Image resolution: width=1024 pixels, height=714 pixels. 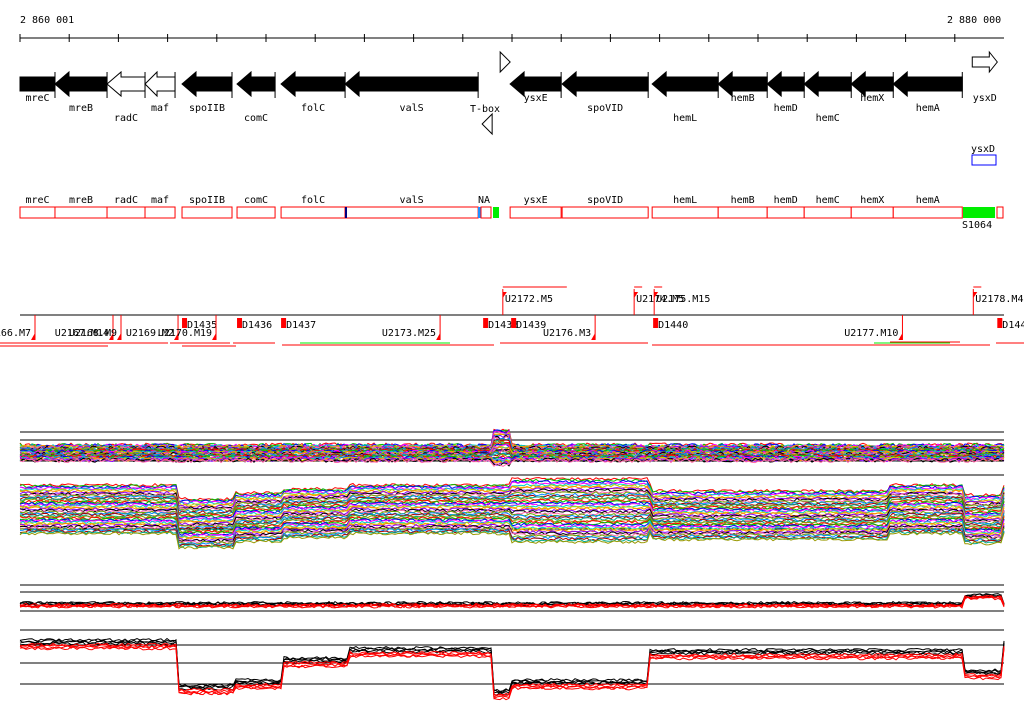 I want to click on annotation-box-mreB, so click(x=81, y=212).